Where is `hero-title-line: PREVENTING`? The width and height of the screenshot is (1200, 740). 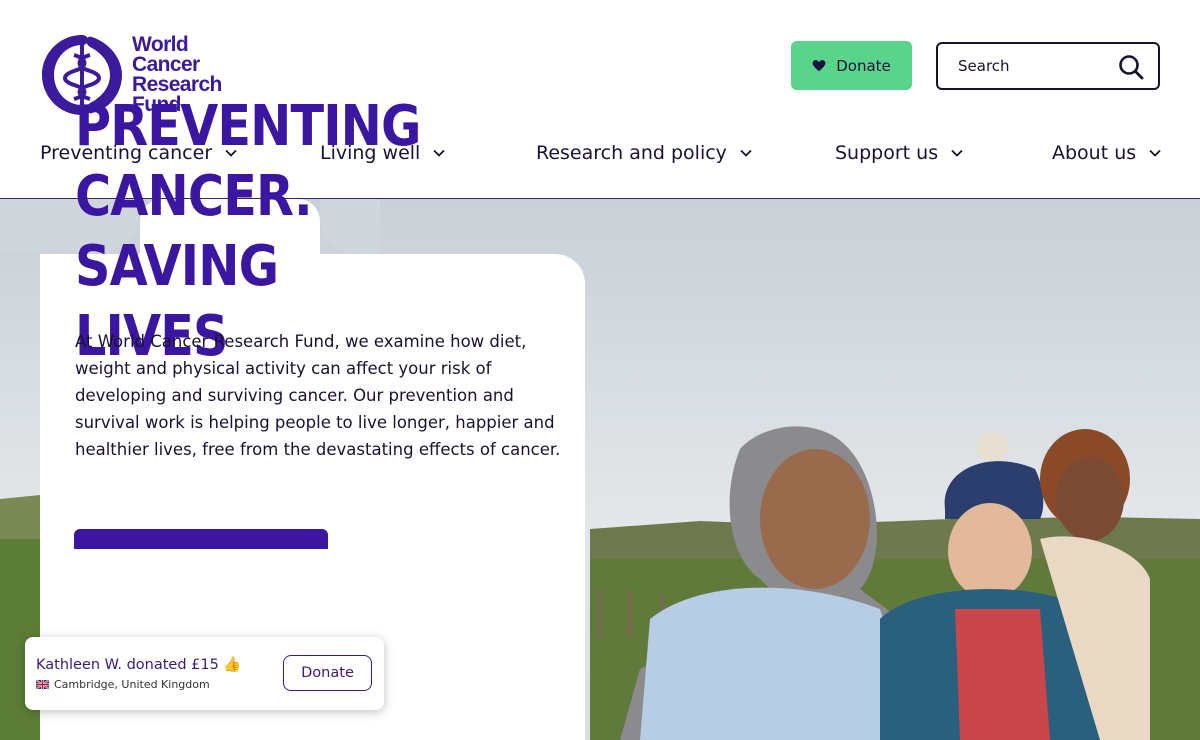
hero-title-line: PREVENTING is located at coordinates (248, 126).